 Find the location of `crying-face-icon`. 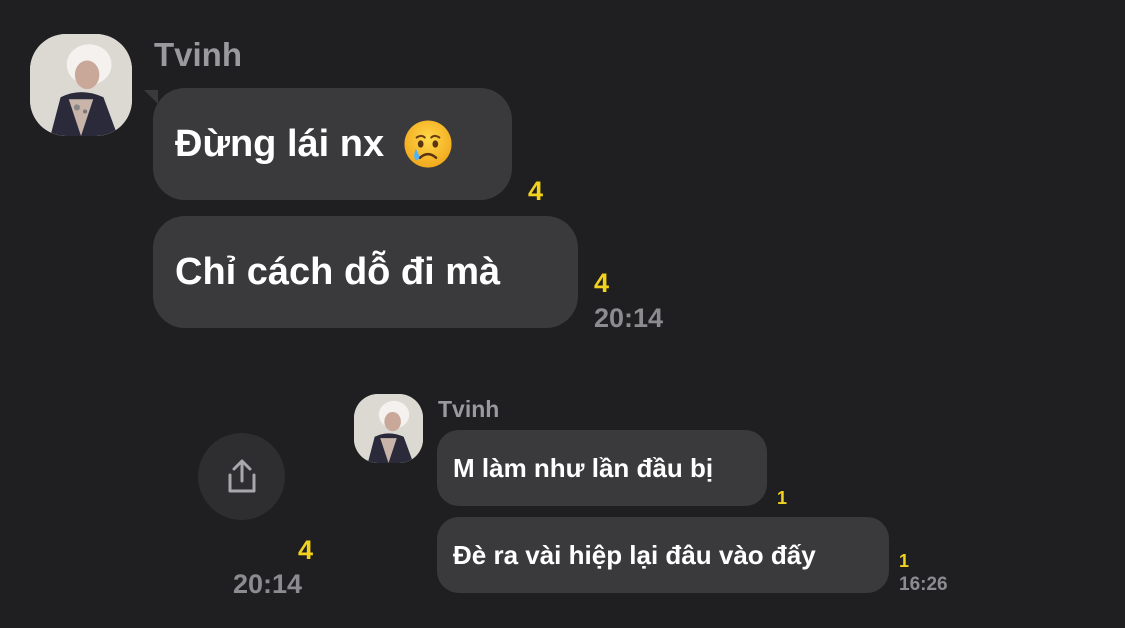

crying-face-icon is located at coordinates (428, 144).